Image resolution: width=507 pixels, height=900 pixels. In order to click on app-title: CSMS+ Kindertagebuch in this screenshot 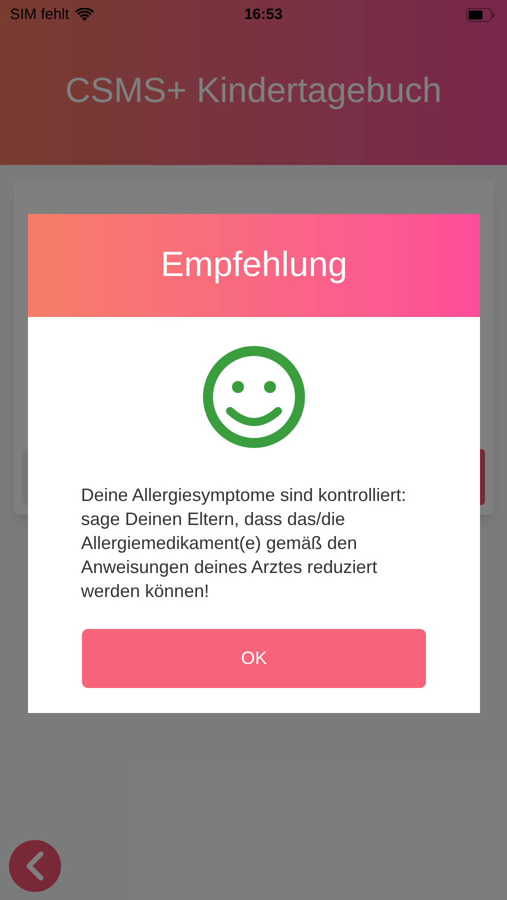, I will do `click(253, 91)`.